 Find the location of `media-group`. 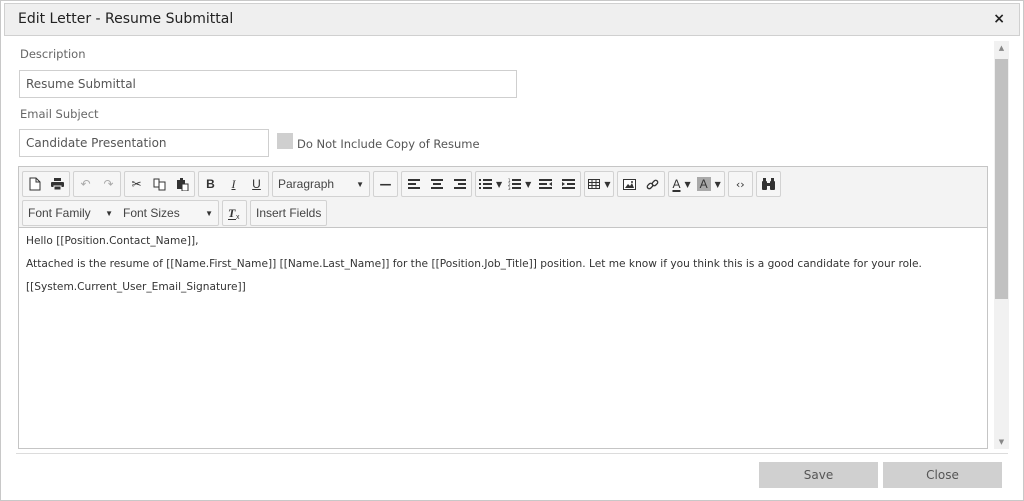

media-group is located at coordinates (641, 184).